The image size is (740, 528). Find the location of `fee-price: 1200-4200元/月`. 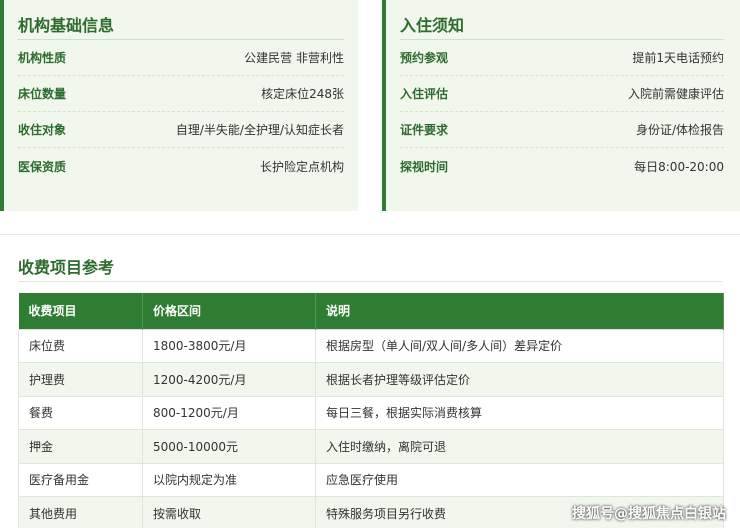

fee-price: 1200-4200元/月 is located at coordinates (229, 379).